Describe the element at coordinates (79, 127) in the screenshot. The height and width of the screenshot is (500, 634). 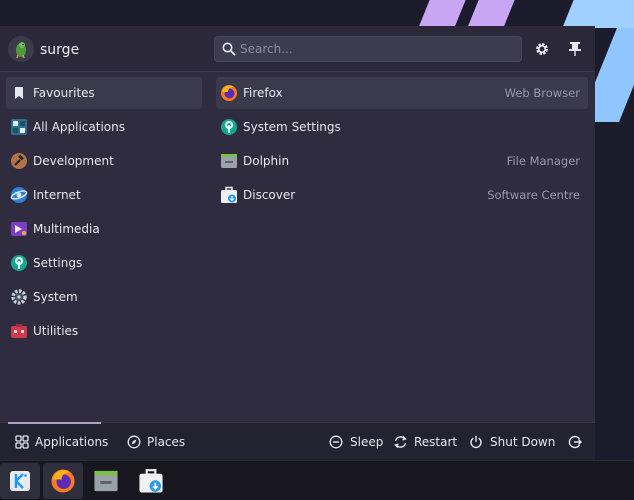
I see `category-label: All Applications` at that location.